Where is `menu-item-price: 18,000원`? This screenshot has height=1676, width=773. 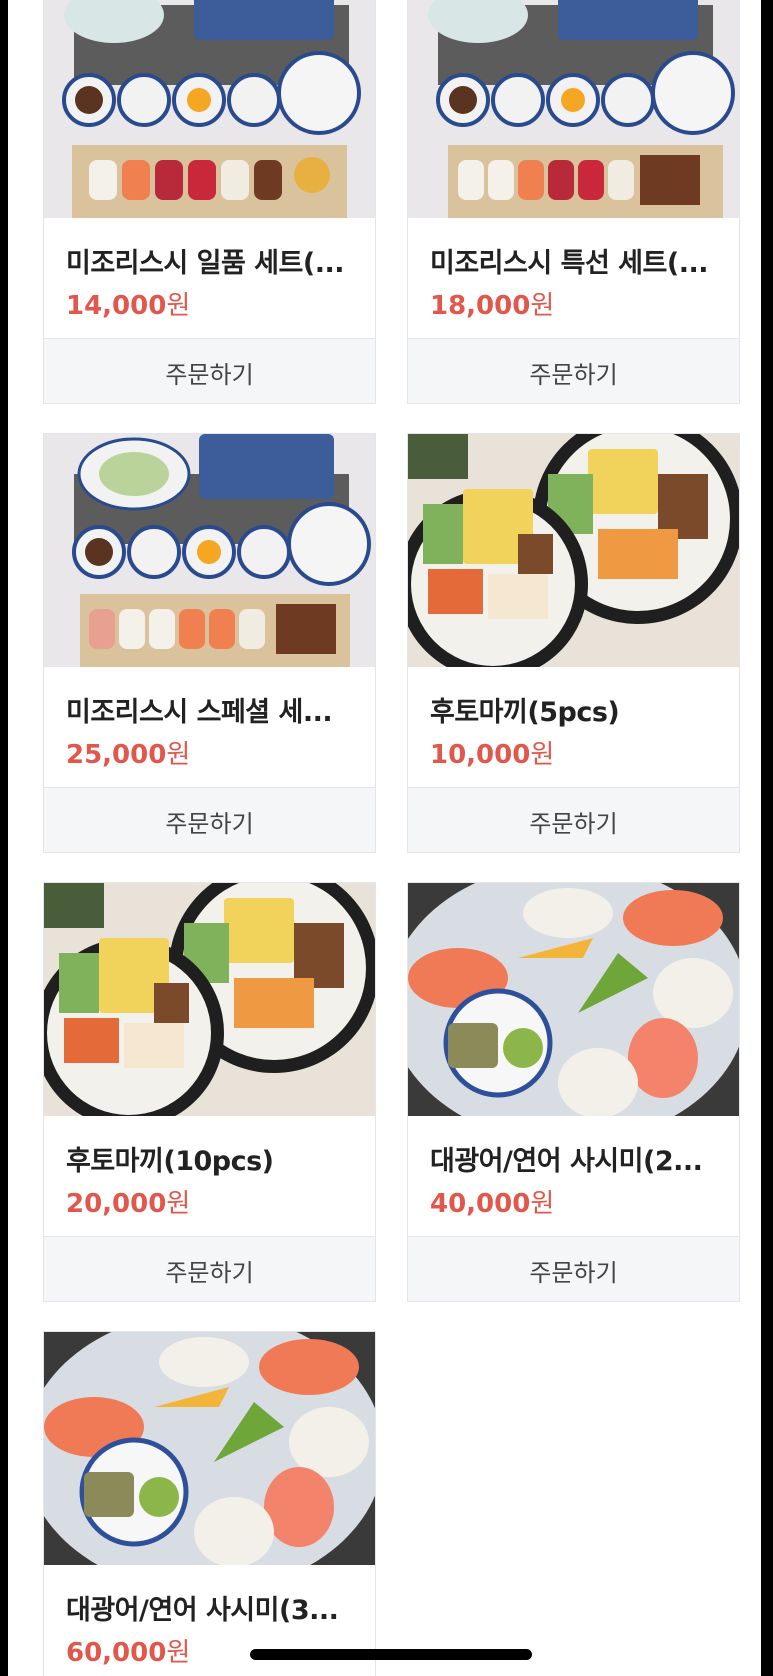
menu-item-price: 18,000원 is located at coordinates (492, 306).